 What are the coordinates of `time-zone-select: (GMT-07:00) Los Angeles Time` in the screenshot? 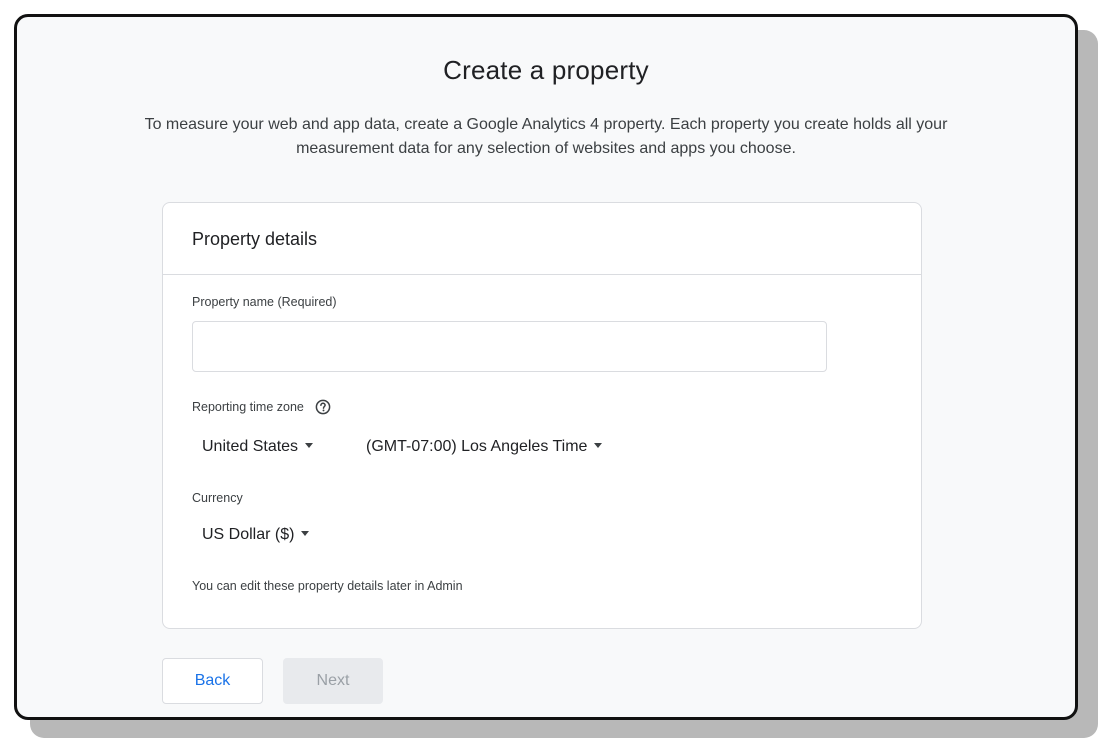 It's located at (484, 447).